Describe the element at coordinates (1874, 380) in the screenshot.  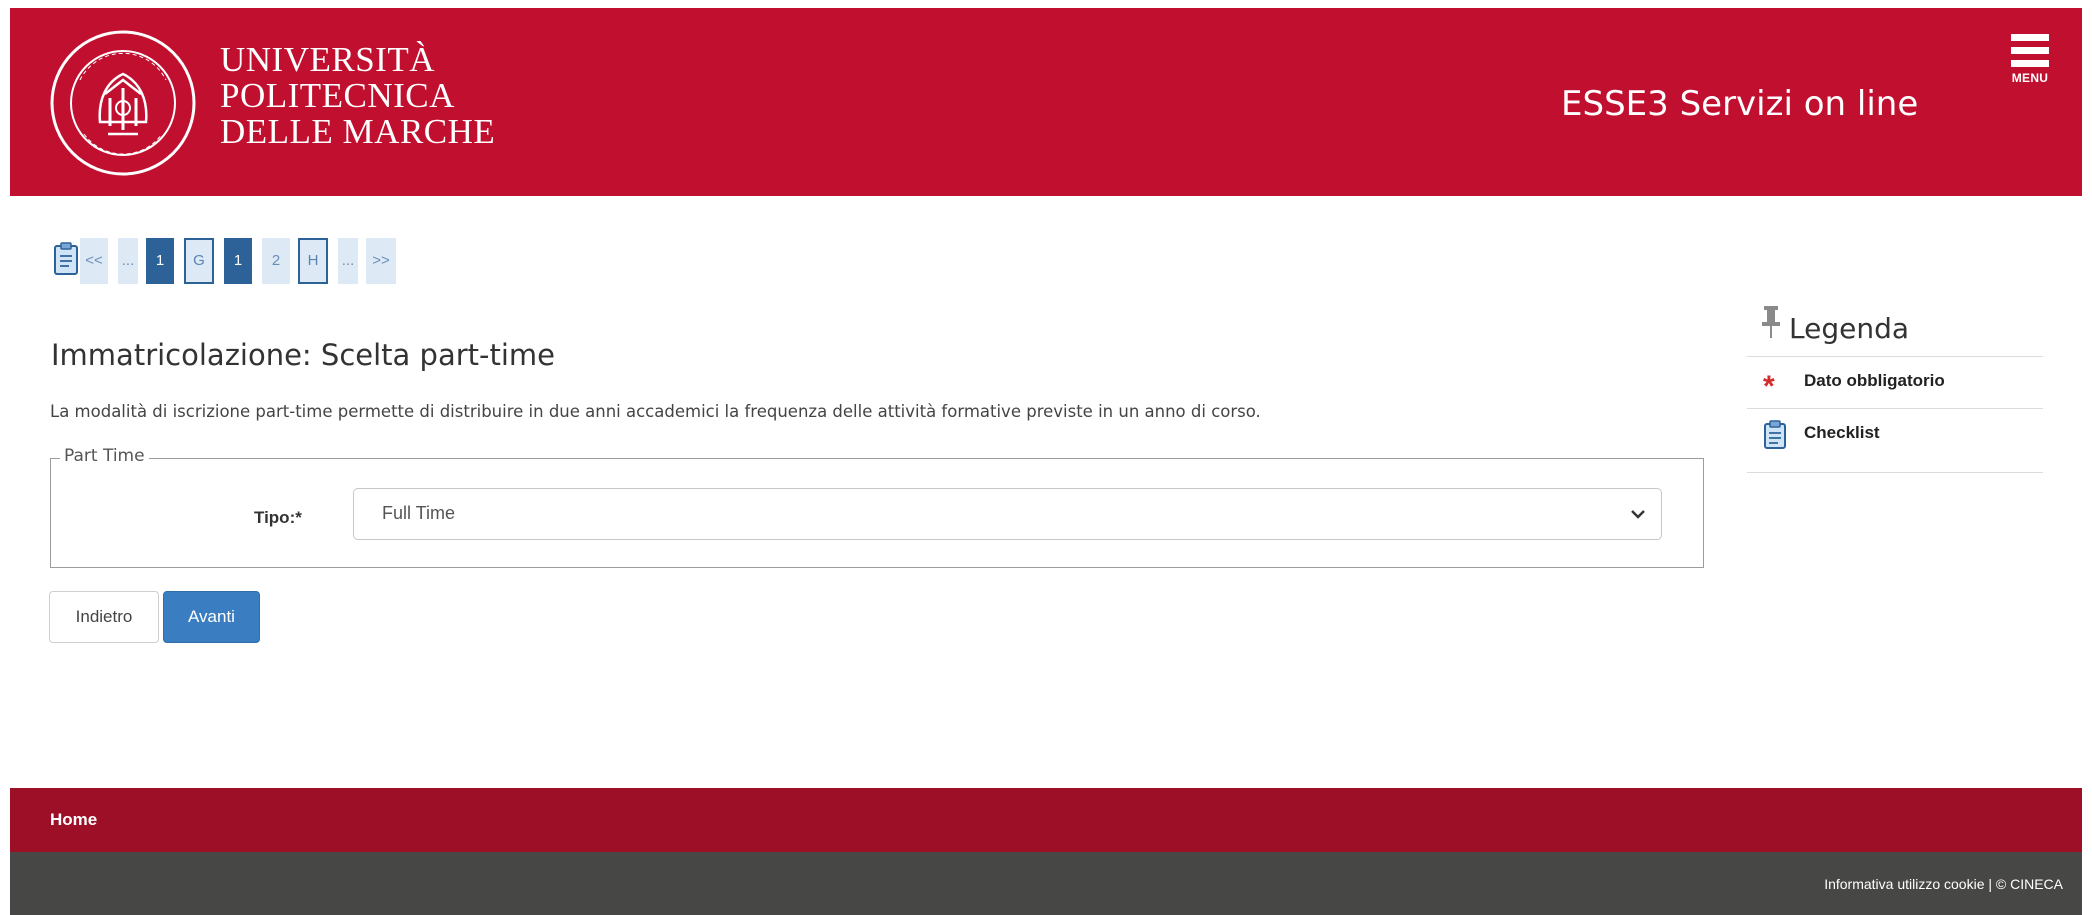
I see `legend-item-label: Dato obbligatorio` at that location.